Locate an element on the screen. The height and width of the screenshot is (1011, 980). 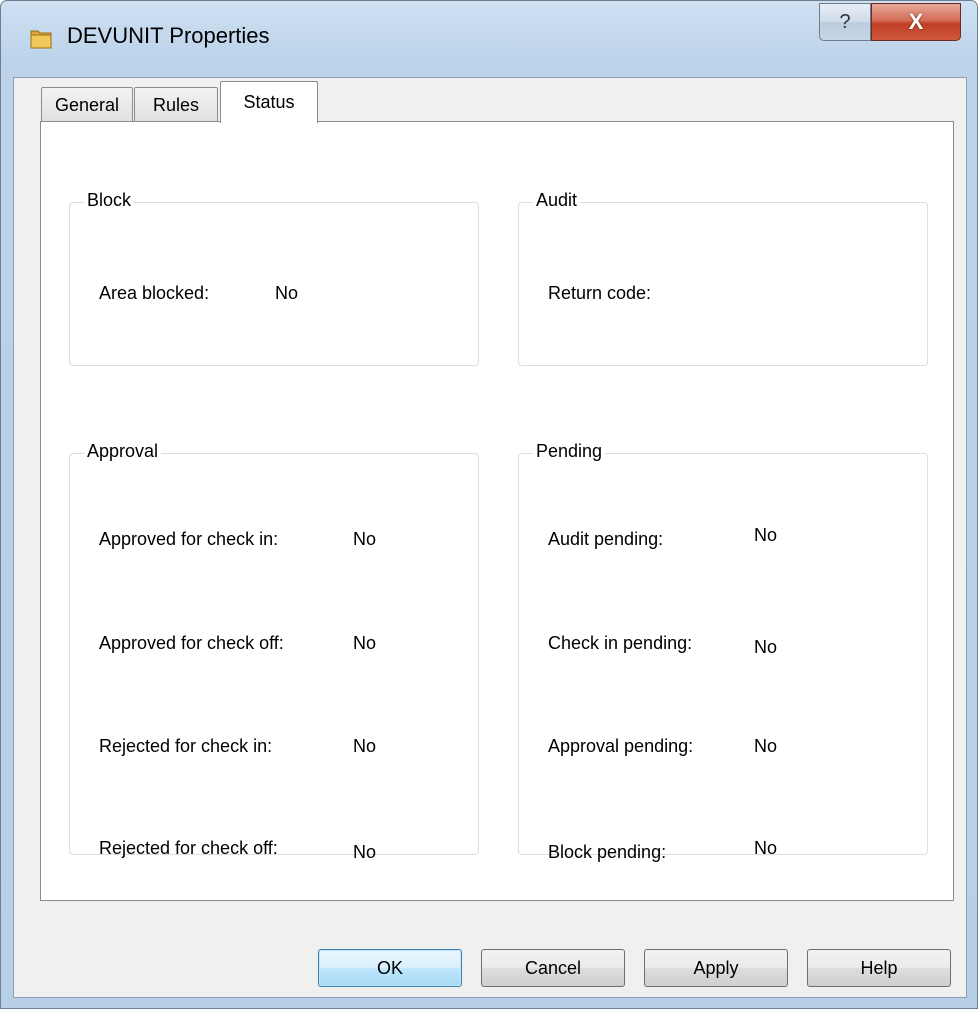
apply-button: Apply is located at coordinates (716, 968).